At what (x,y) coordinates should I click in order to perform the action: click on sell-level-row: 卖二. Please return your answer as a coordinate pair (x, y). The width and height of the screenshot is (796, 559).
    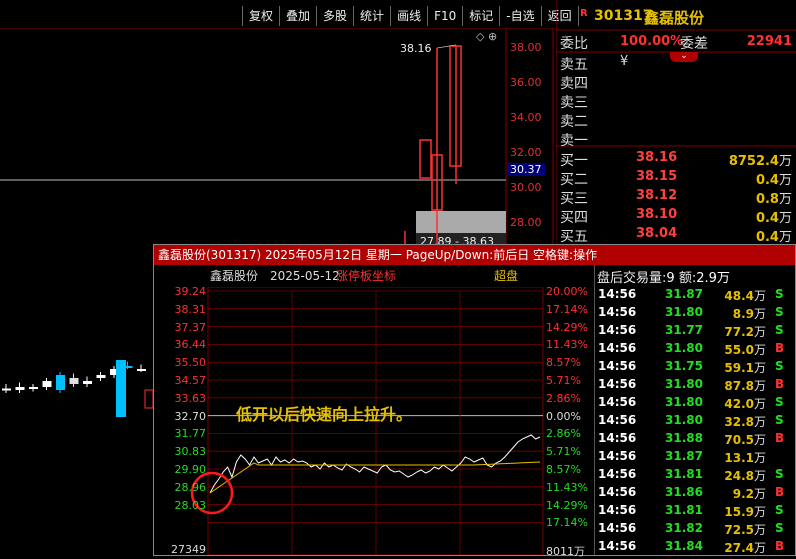
    Looking at the image, I should click on (676, 120).